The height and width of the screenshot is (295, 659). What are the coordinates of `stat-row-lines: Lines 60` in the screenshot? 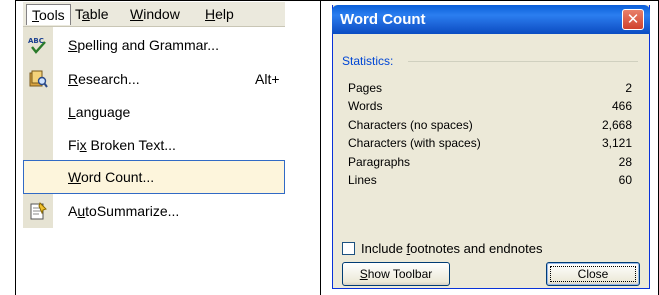 It's located at (491, 180).